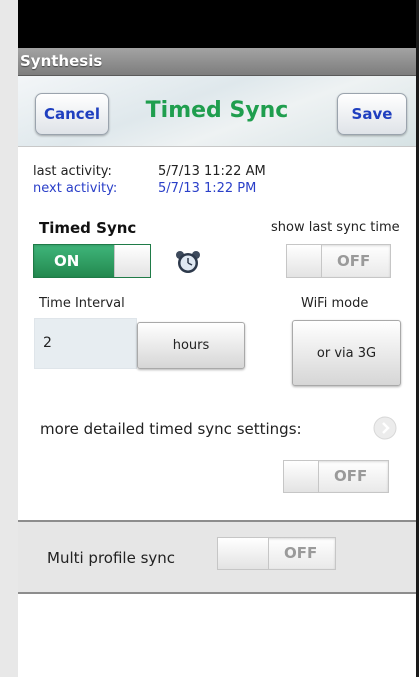 The image size is (419, 677). Describe the element at coordinates (111, 558) in the screenshot. I see `multi-profile-label: Multi profile sync` at that location.